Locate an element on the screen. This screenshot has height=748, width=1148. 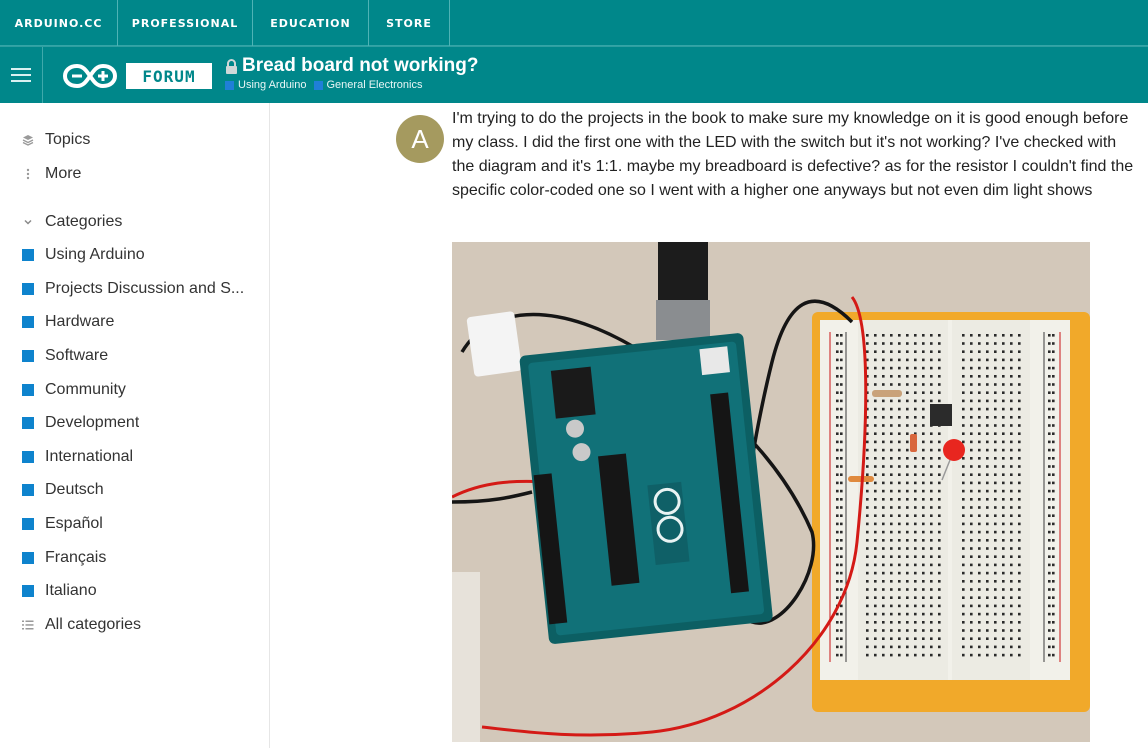
categories-heading: Categories is located at coordinates (84, 221).